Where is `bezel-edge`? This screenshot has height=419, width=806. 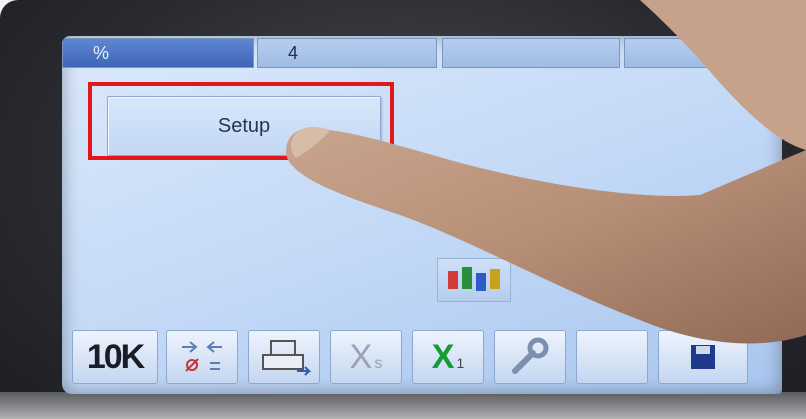 bezel-edge is located at coordinates (403, 405).